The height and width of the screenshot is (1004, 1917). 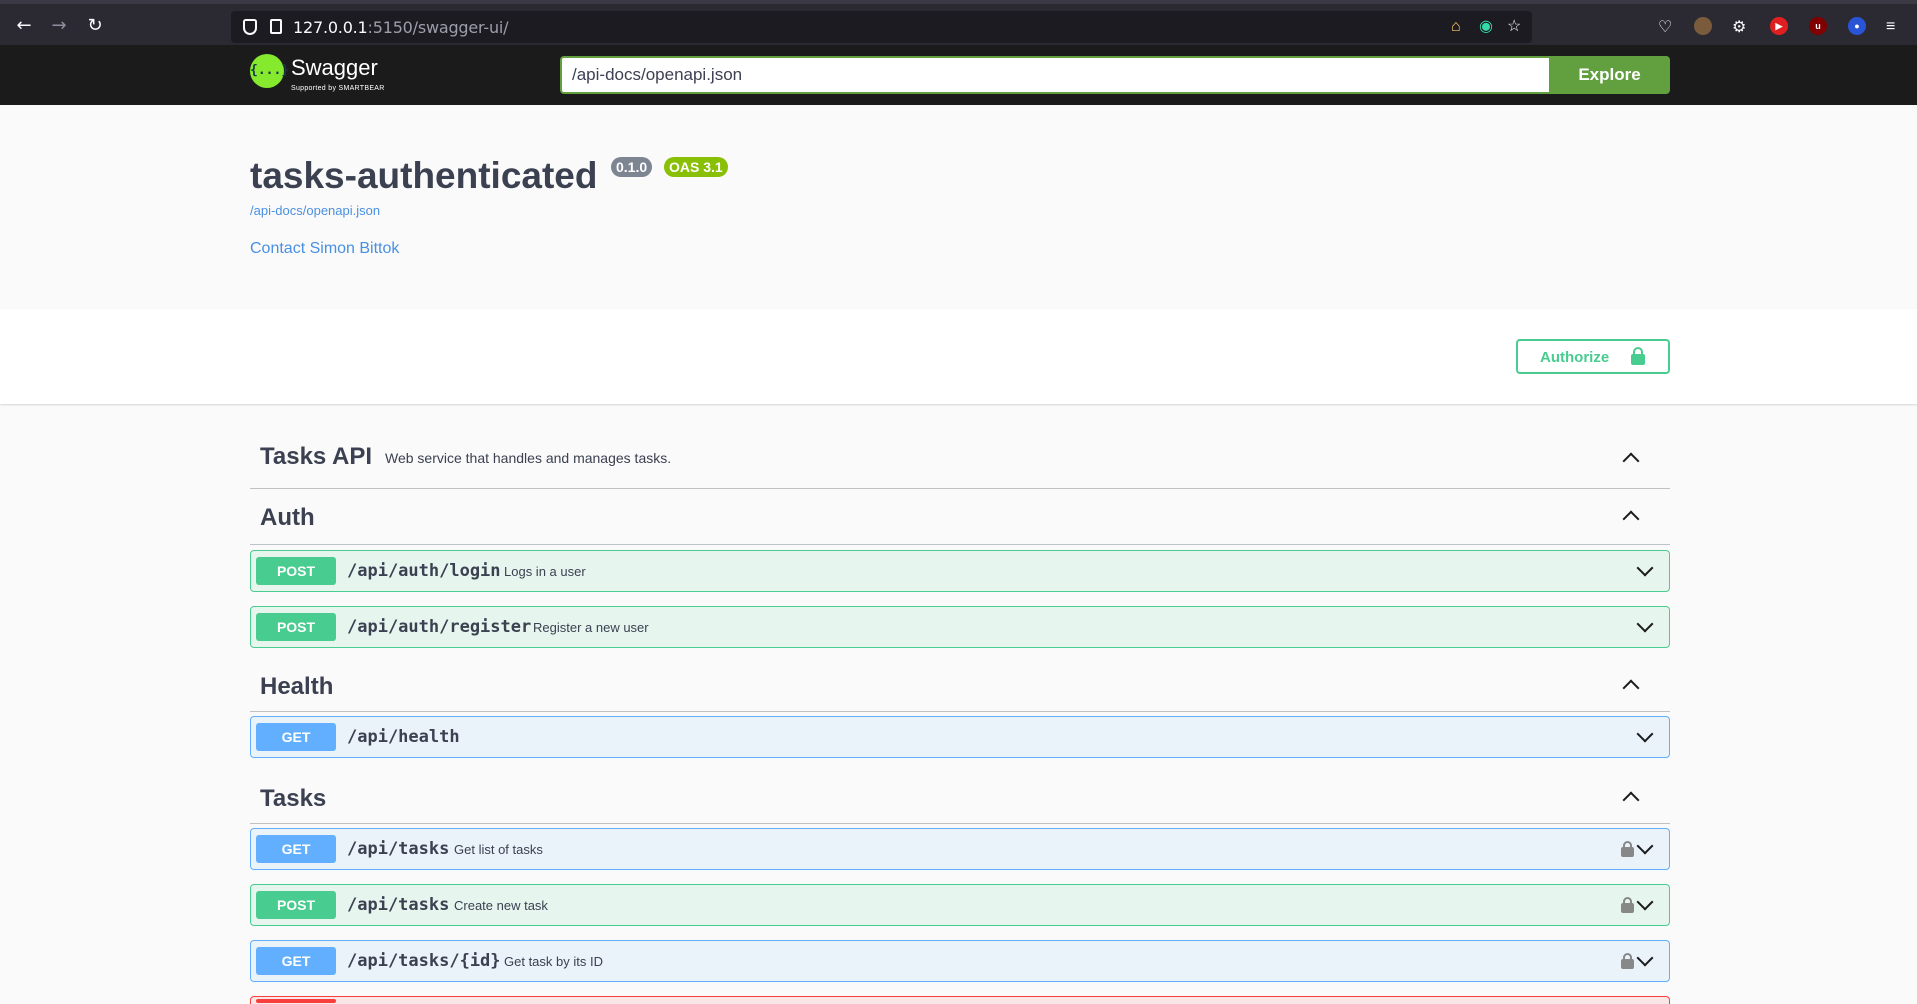 I want to click on section-health: Health, so click(x=960, y=684).